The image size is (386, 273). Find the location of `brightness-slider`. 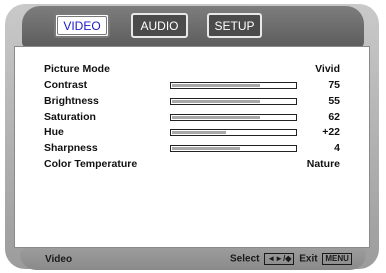

brightness-slider is located at coordinates (233, 101).